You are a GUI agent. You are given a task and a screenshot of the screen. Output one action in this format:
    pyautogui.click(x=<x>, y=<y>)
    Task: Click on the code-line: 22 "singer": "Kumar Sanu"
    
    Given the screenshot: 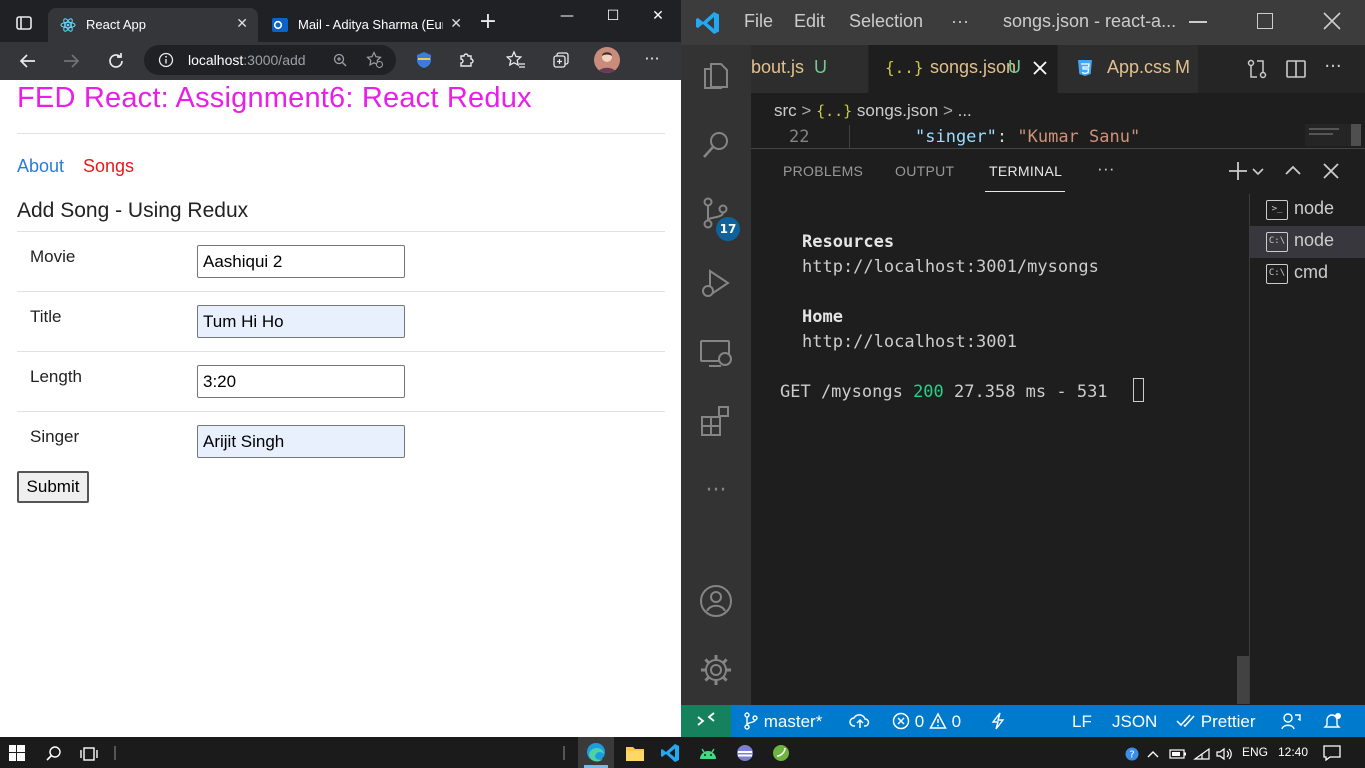 What is the action you would take?
    pyautogui.click(x=1058, y=136)
    